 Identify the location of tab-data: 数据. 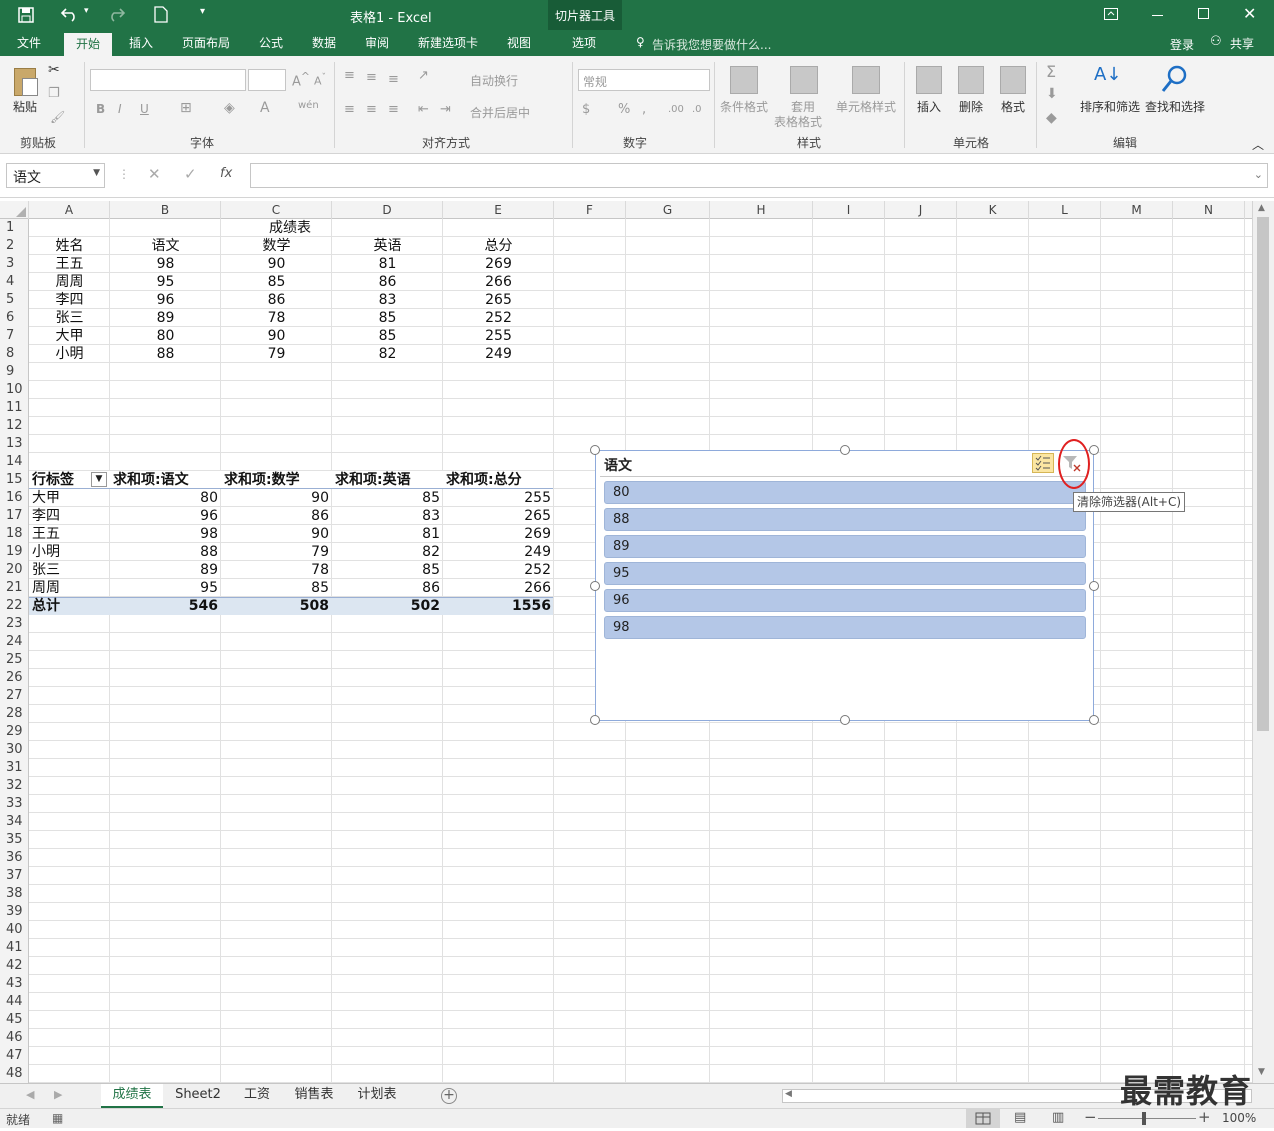
(324, 43).